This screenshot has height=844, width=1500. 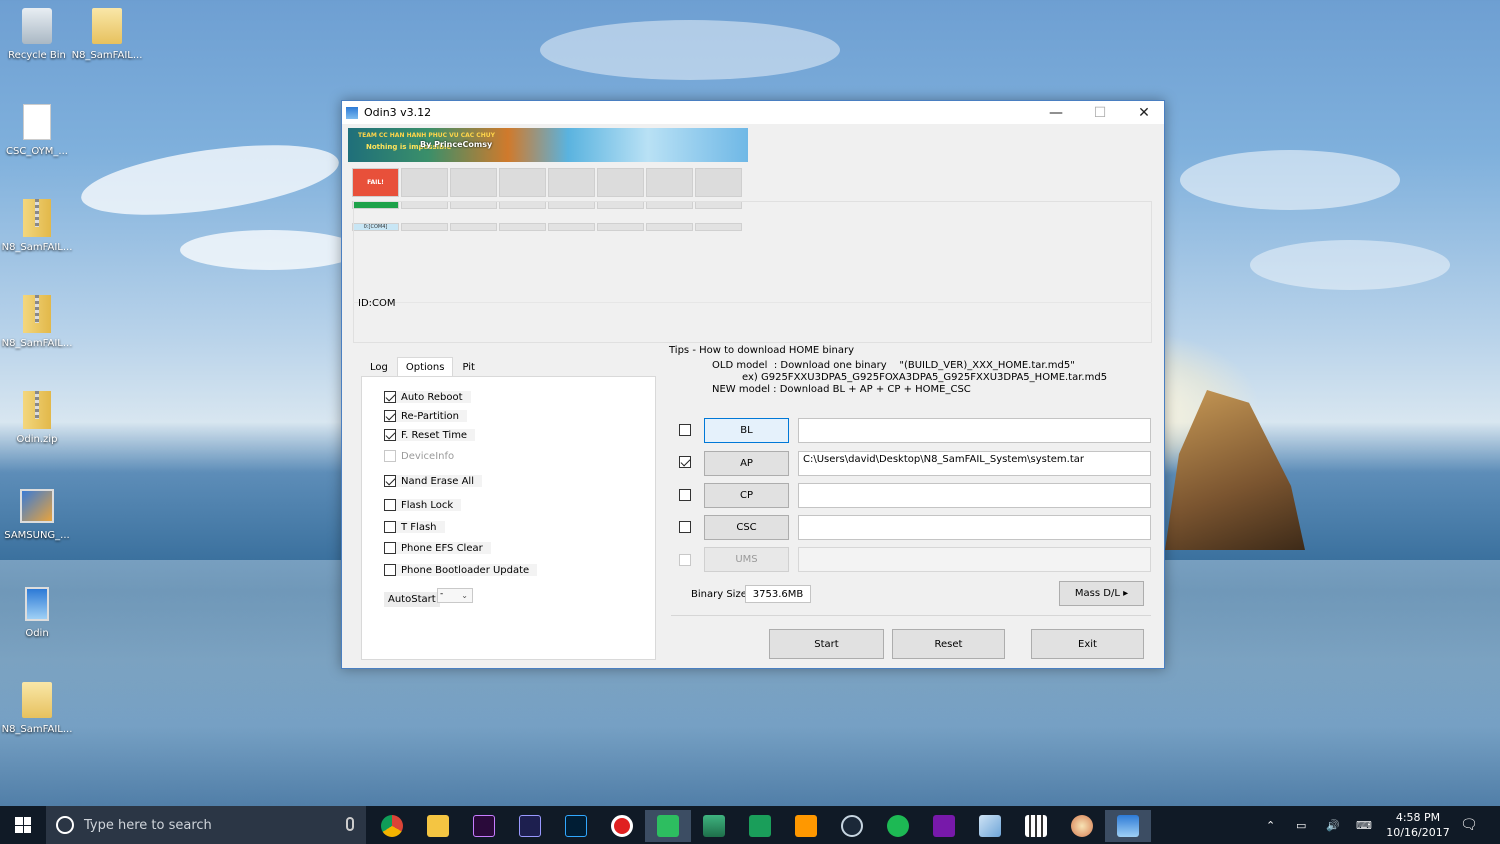 I want to click on image-viewer-icon, so click(x=714, y=826).